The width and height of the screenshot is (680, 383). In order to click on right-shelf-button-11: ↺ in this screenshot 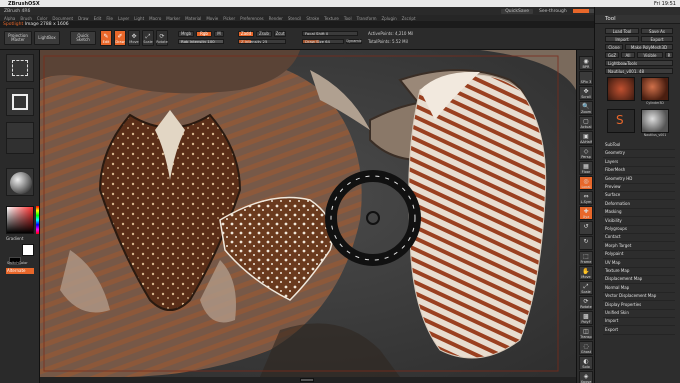, I will do `click(586, 228)`.